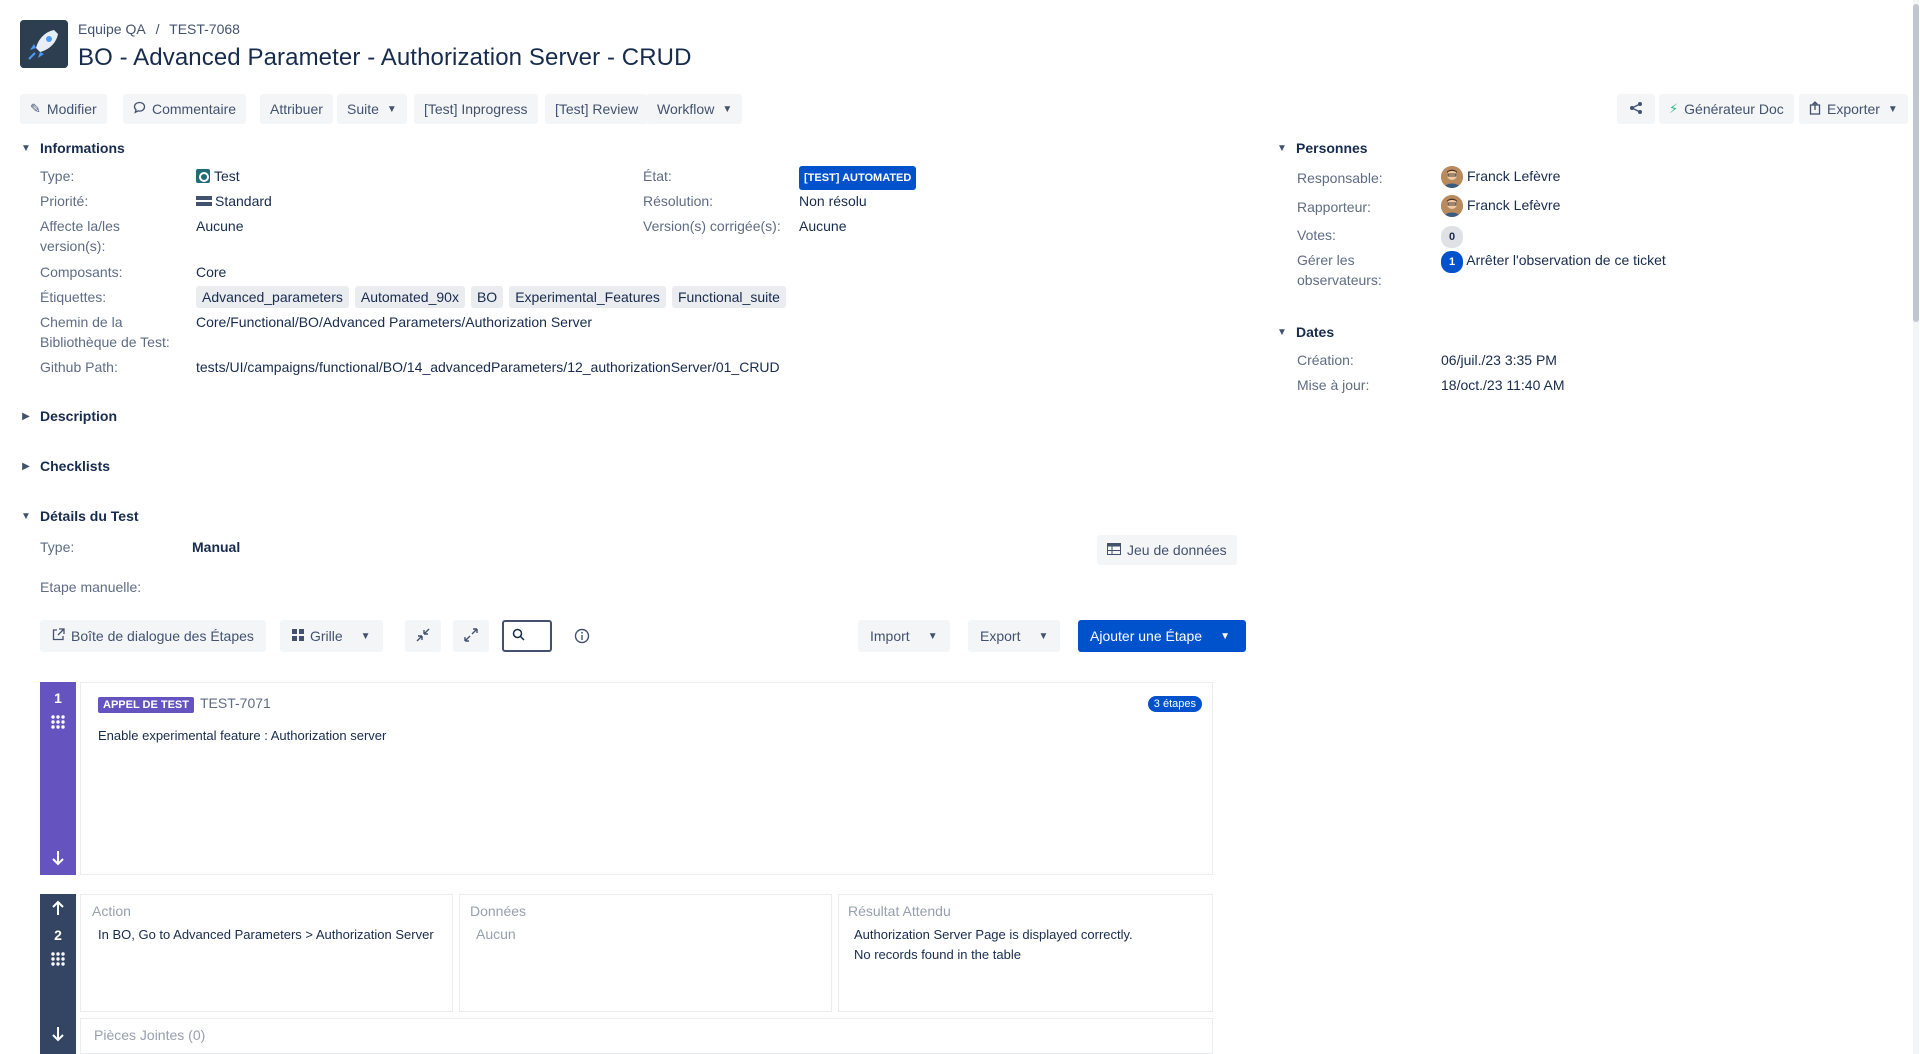 This screenshot has height=1054, width=1920. I want to click on affects-versions-label-line2: version(s):, so click(73, 246).